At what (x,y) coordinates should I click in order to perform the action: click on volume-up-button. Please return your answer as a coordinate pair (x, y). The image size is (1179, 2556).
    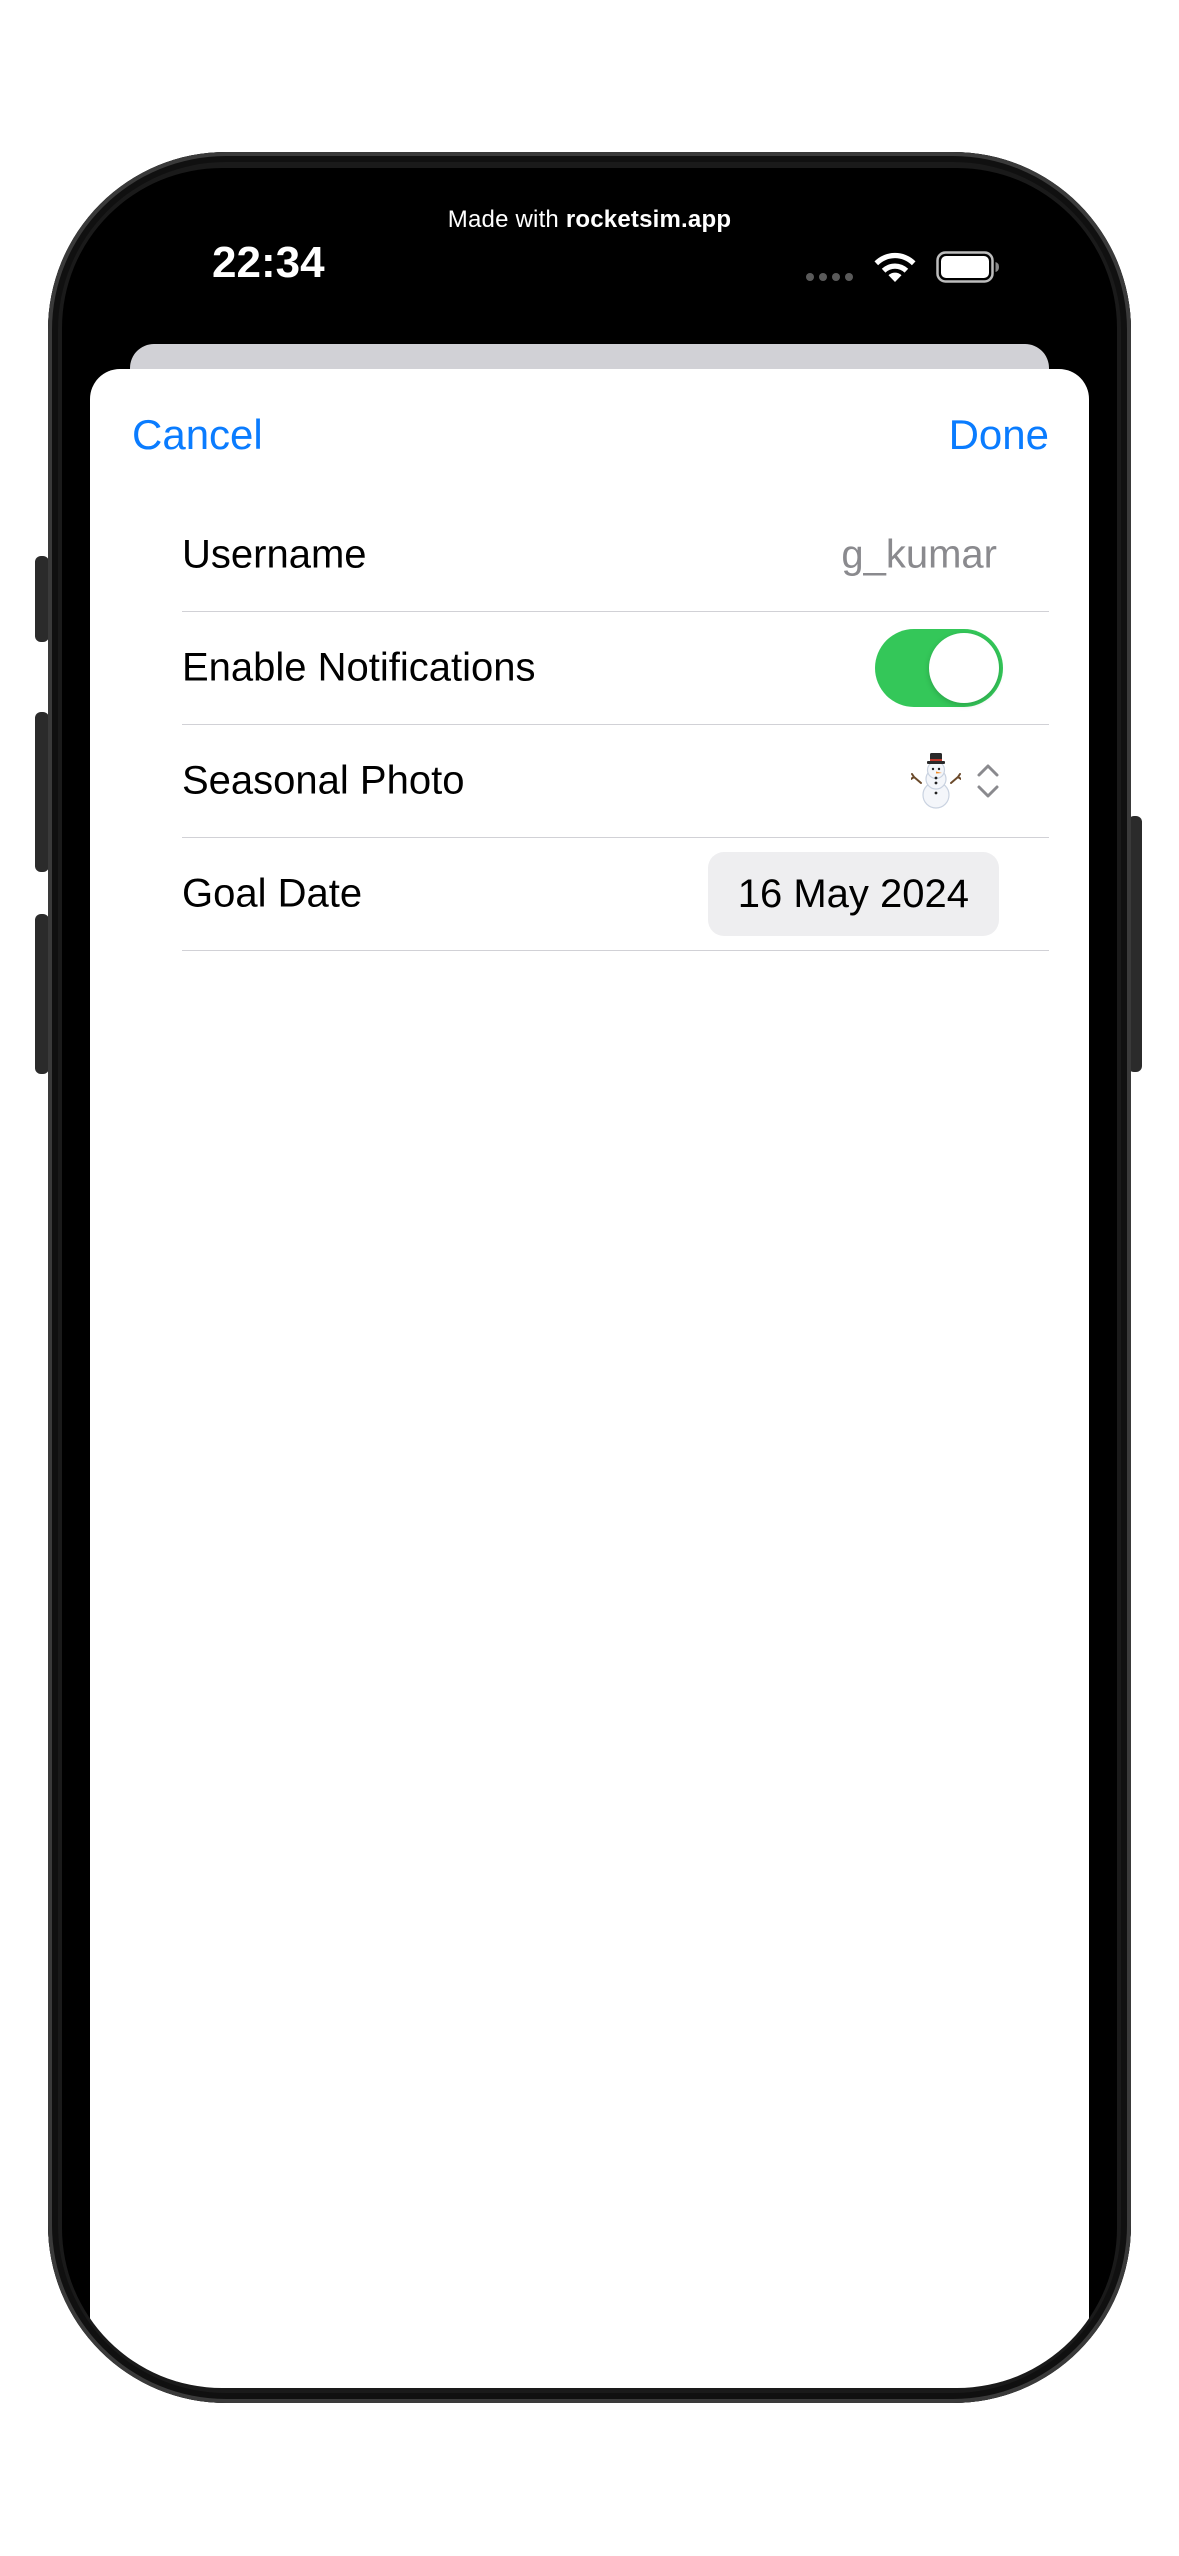
    Looking at the image, I should click on (42, 792).